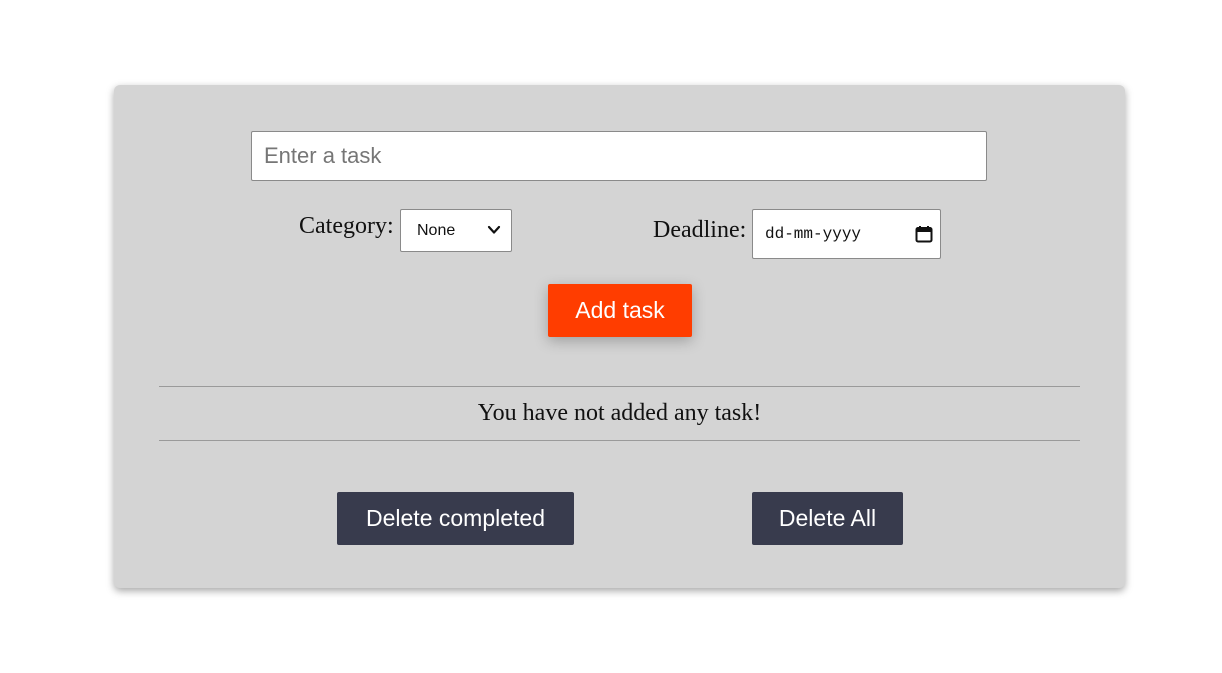  Describe the element at coordinates (700, 230) in the screenshot. I see `deadline-label: Deadline:` at that location.